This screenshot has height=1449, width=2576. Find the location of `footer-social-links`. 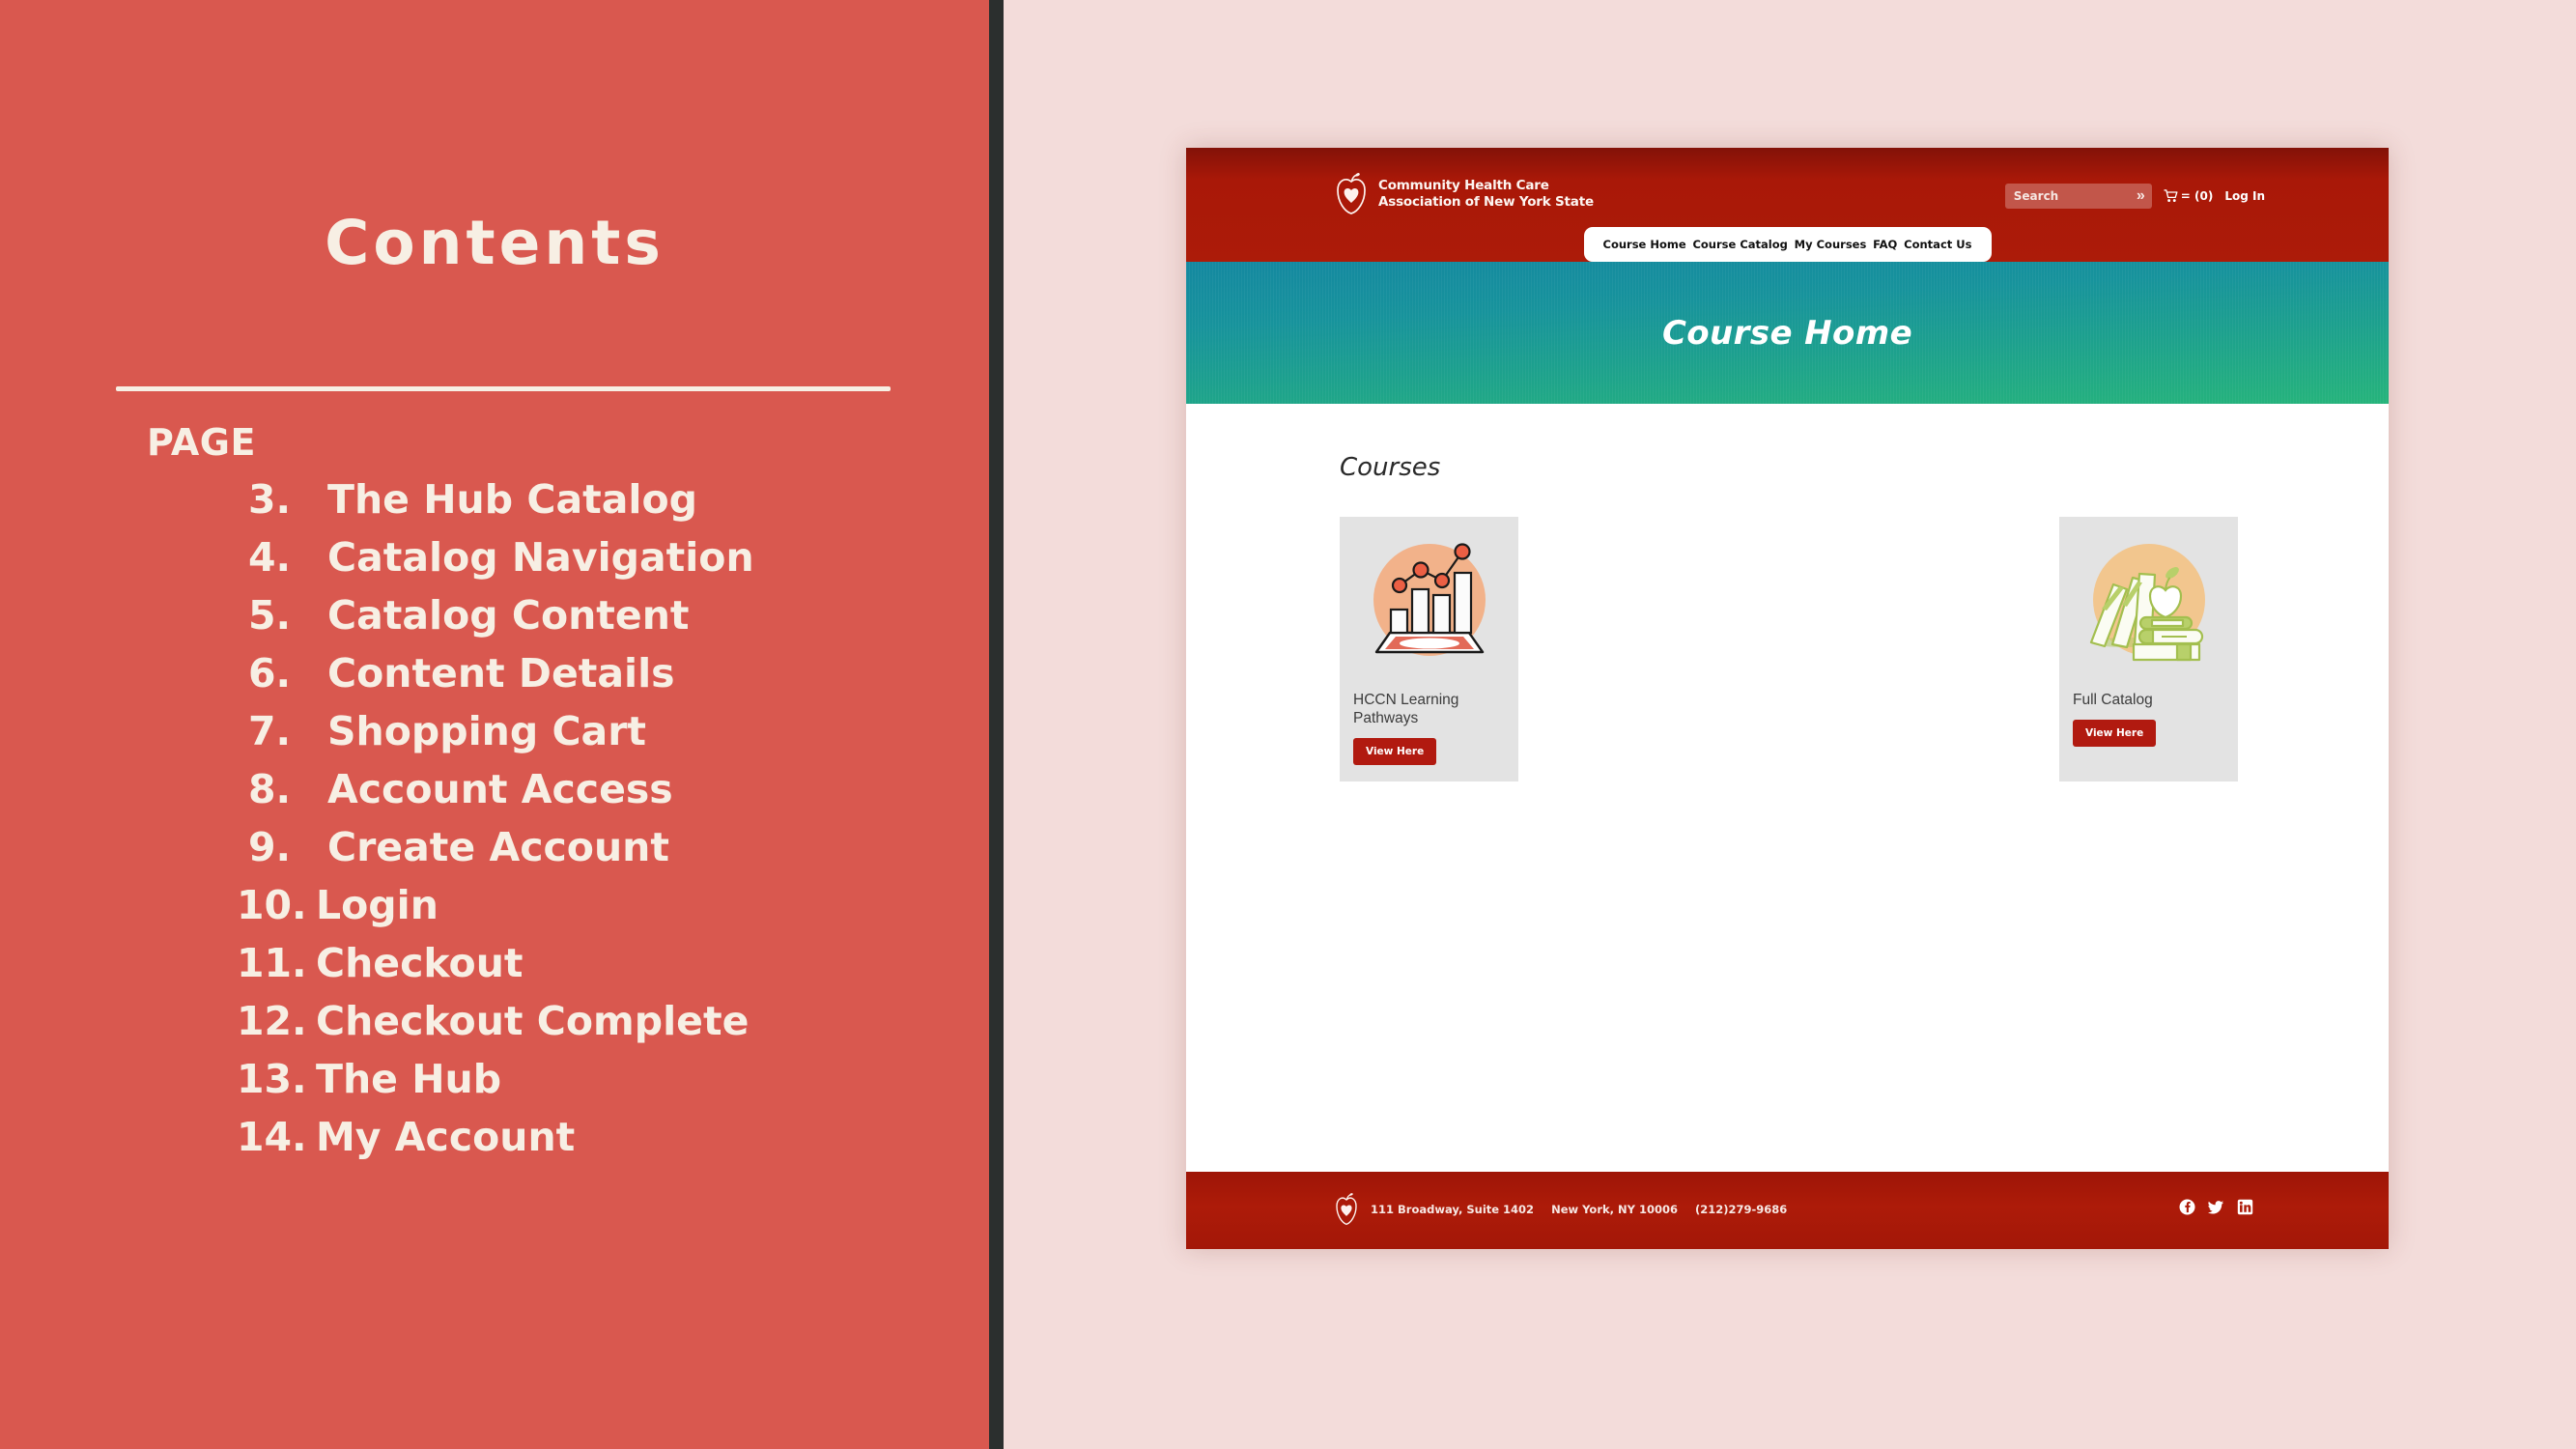

footer-social-links is located at coordinates (2216, 1207).